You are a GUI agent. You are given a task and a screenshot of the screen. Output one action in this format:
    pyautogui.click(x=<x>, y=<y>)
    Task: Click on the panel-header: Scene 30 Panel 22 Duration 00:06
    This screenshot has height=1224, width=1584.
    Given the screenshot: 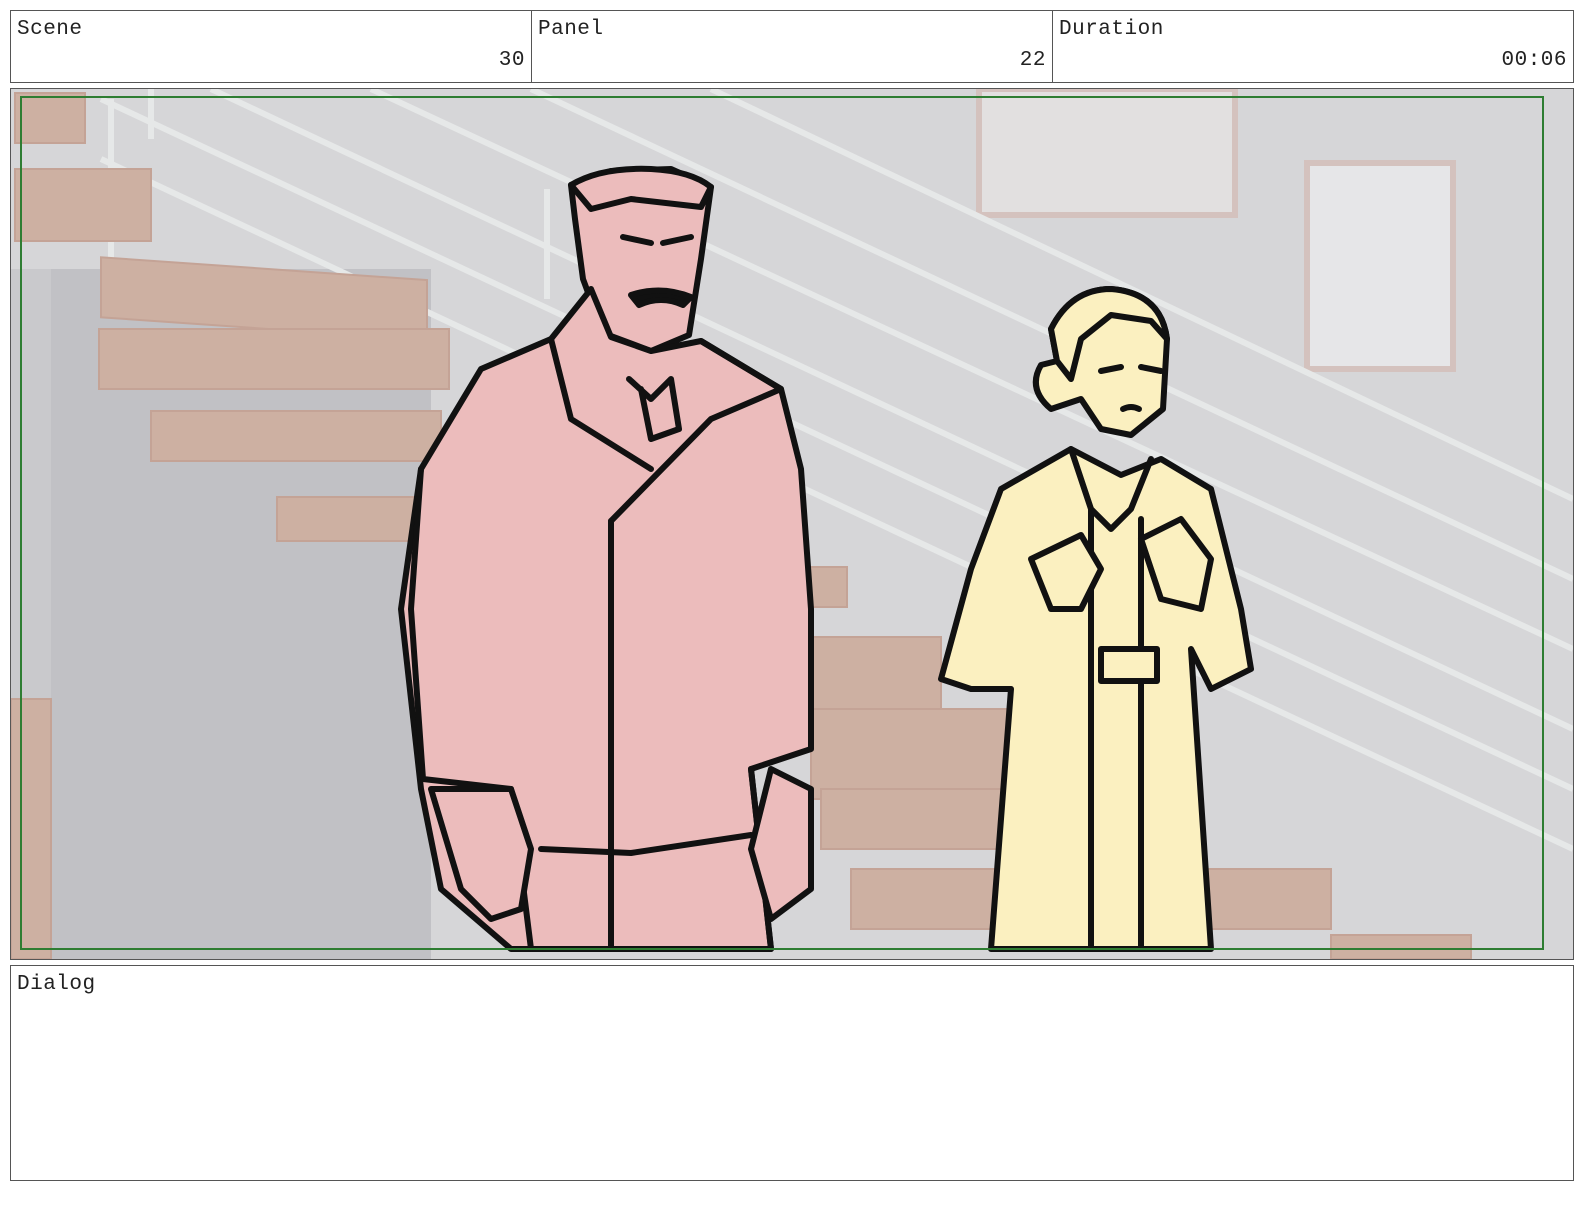 What is the action you would take?
    pyautogui.click(x=792, y=46)
    